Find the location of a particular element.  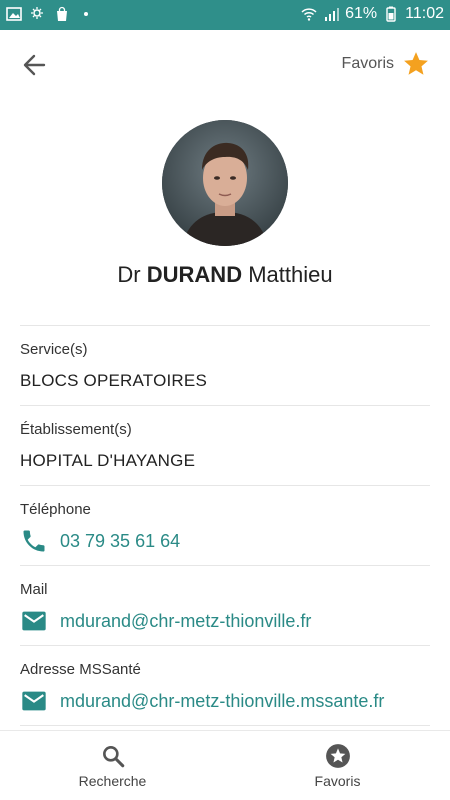

gallery-icon is located at coordinates (14, 14).